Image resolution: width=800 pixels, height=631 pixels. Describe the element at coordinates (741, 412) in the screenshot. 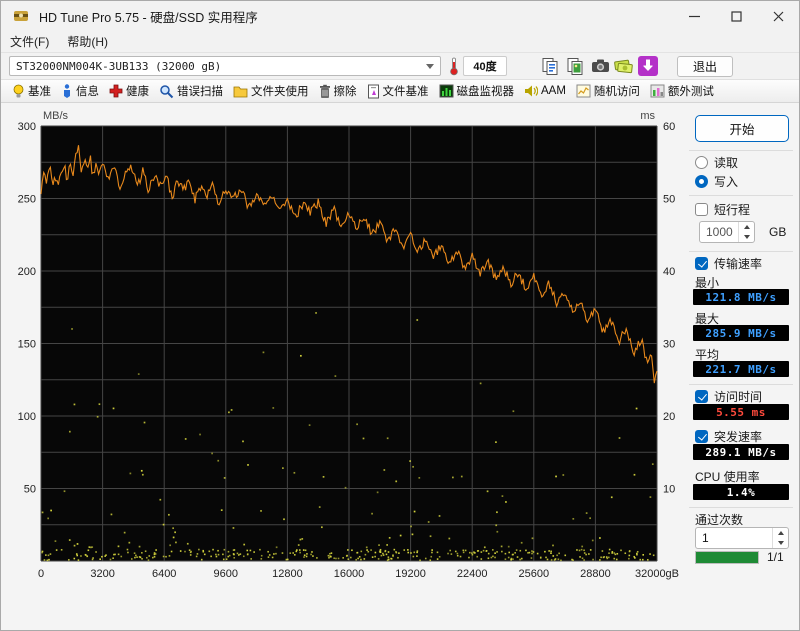

I see `access-time-display: 5.55 ms` at that location.